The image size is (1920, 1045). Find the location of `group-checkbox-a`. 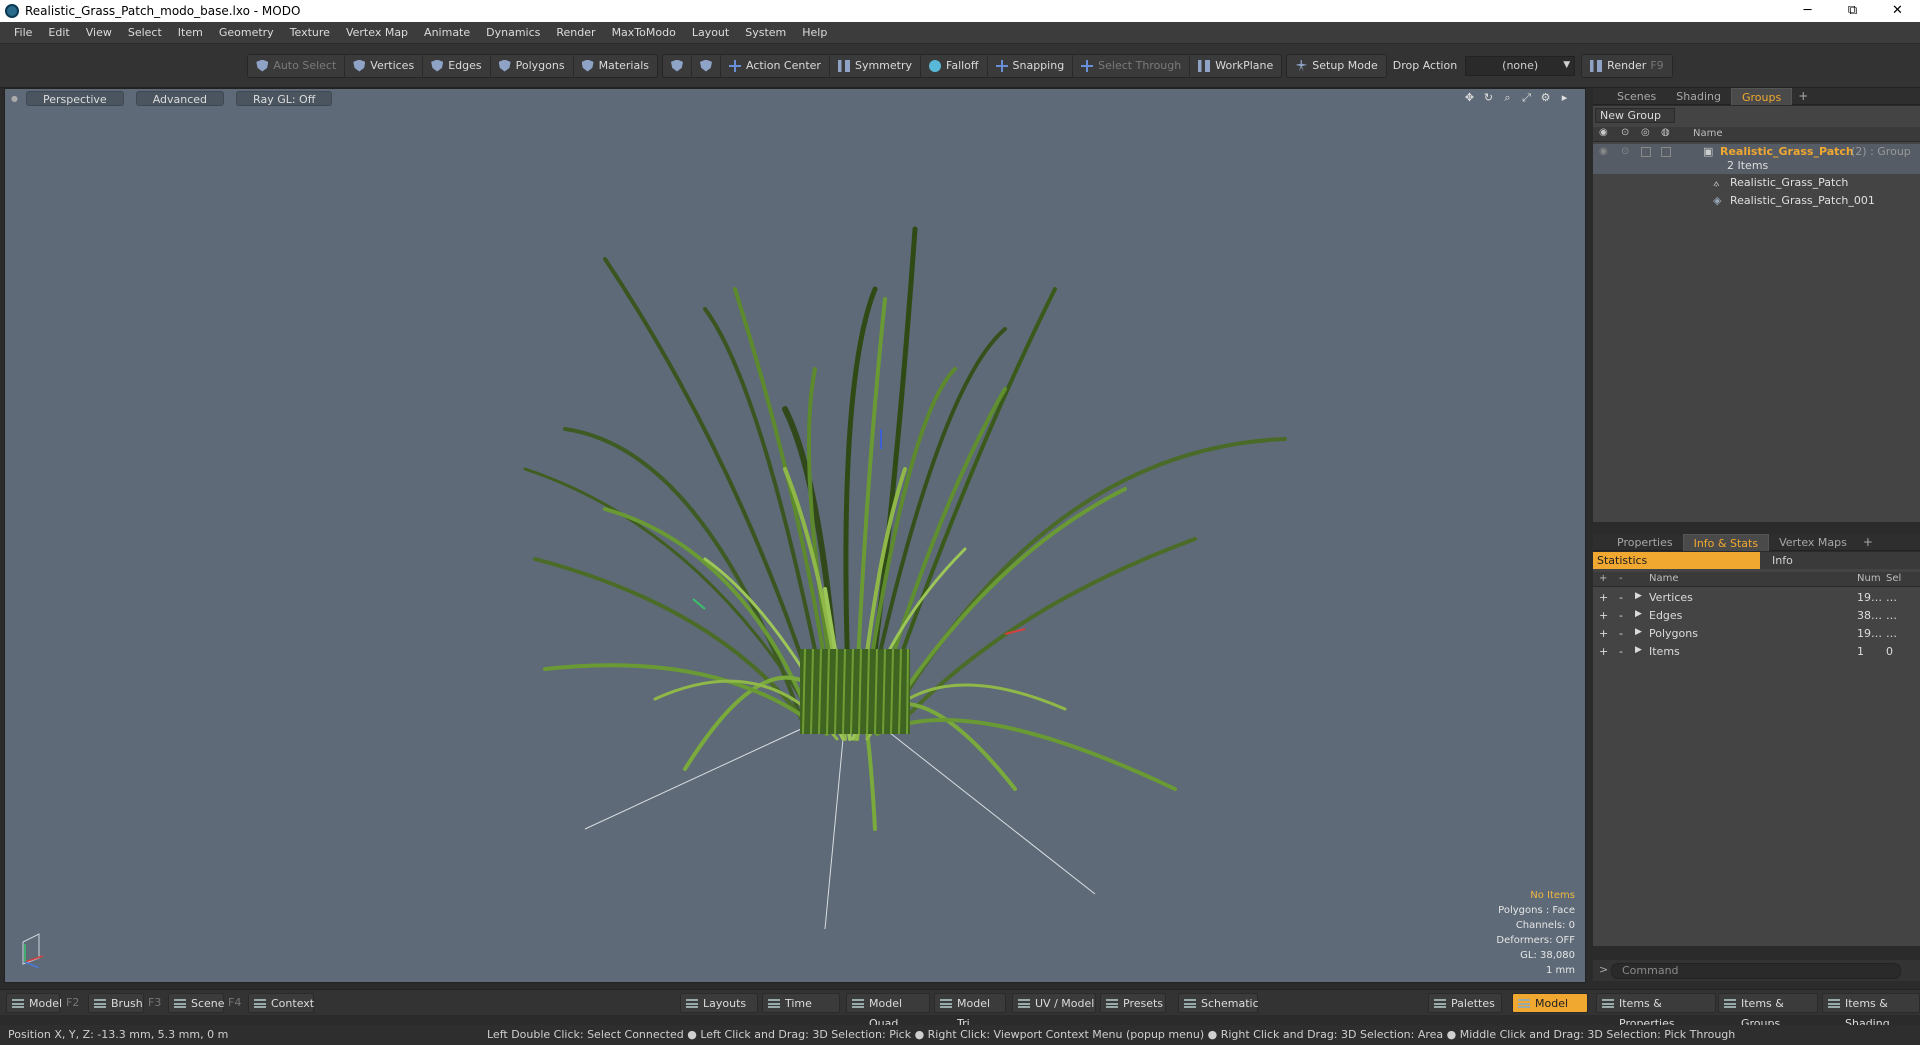

group-checkbox-a is located at coordinates (1646, 152).